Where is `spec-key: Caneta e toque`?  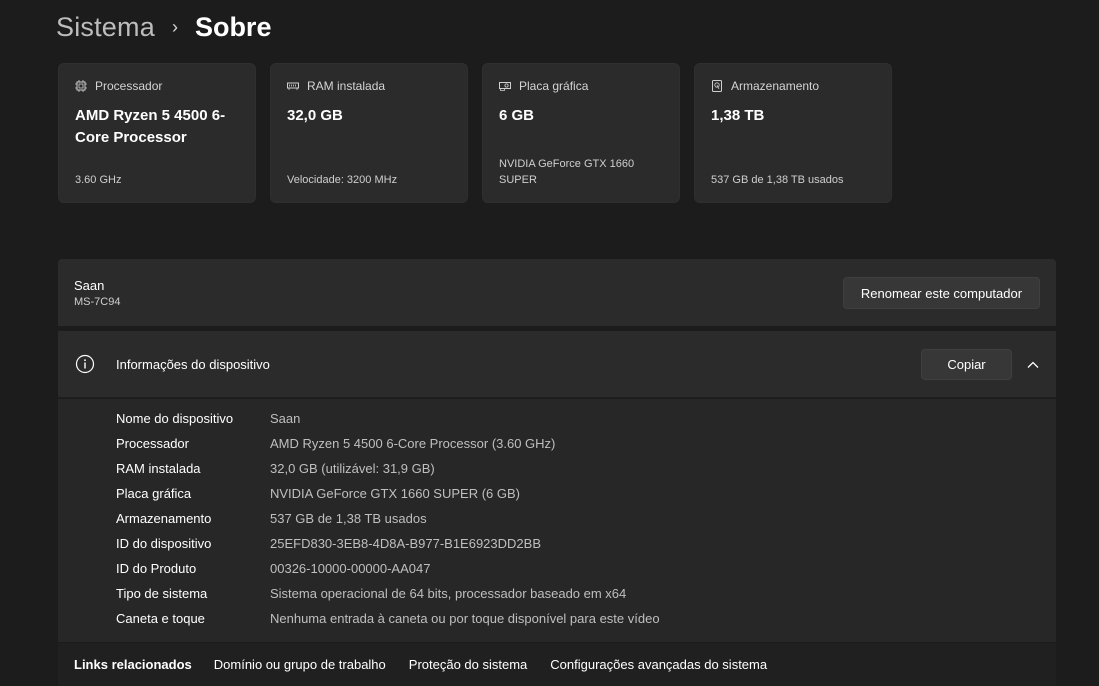
spec-key: Caneta e toque is located at coordinates (160, 618).